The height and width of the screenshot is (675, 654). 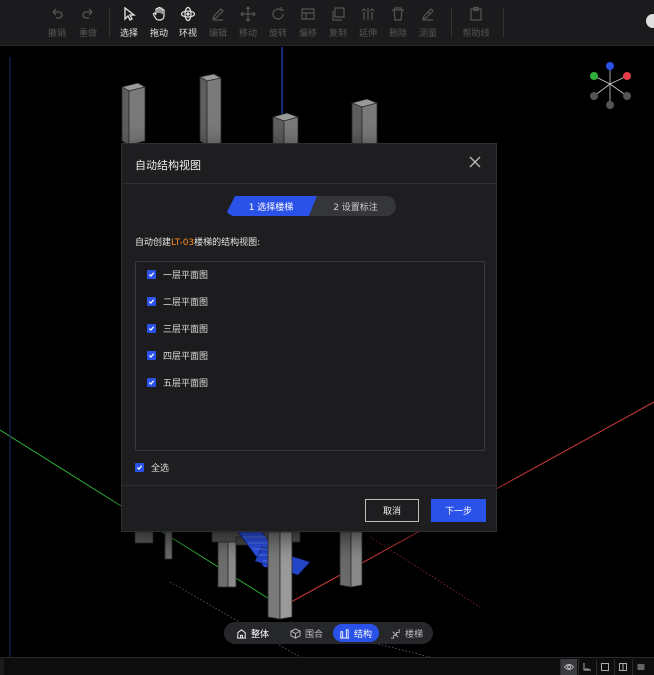 I want to click on gizmo-y-axis-icon, so click(x=594, y=76).